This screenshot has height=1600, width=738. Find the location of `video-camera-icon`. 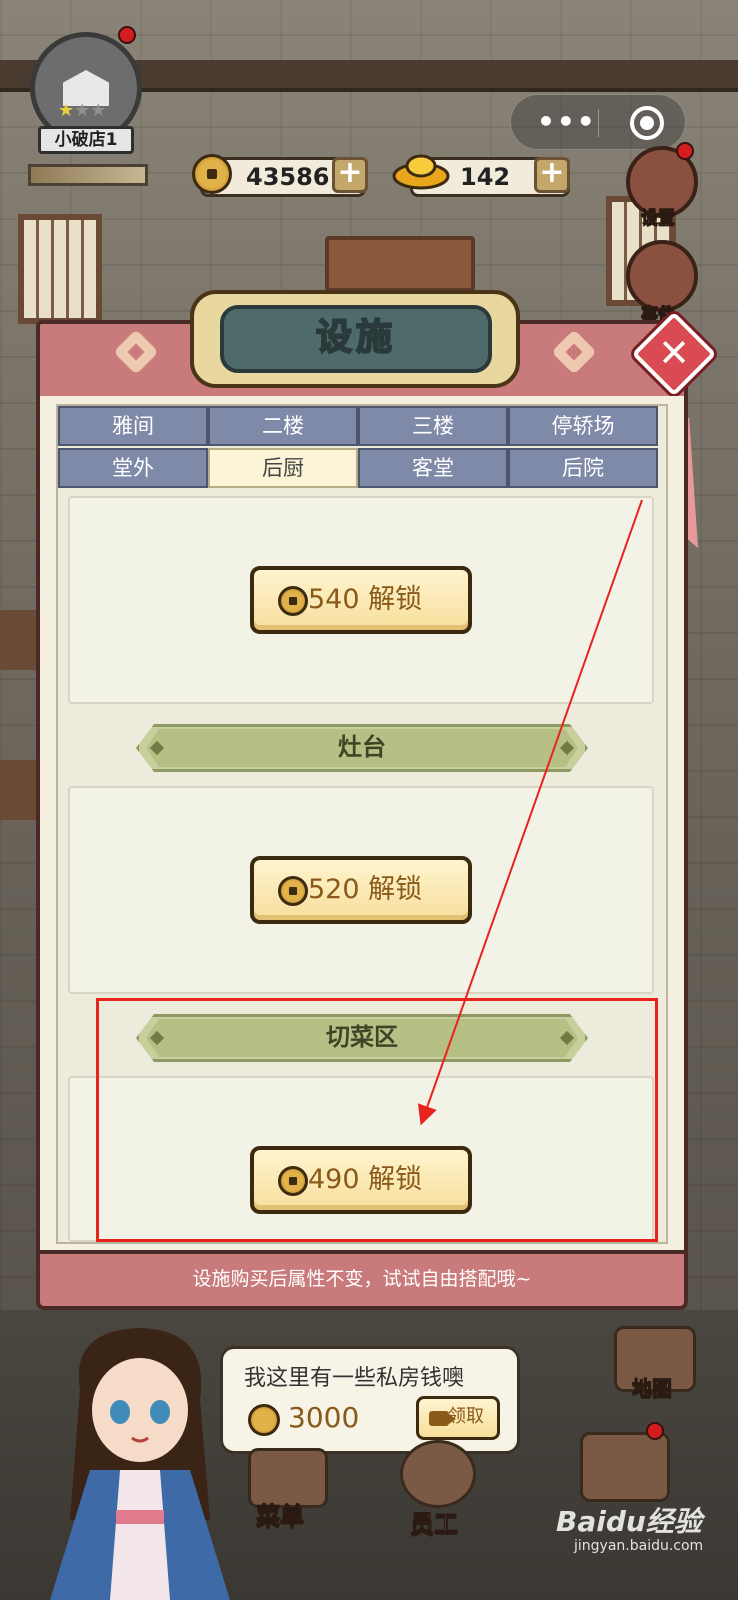

video-camera-icon is located at coordinates (442, 1418).